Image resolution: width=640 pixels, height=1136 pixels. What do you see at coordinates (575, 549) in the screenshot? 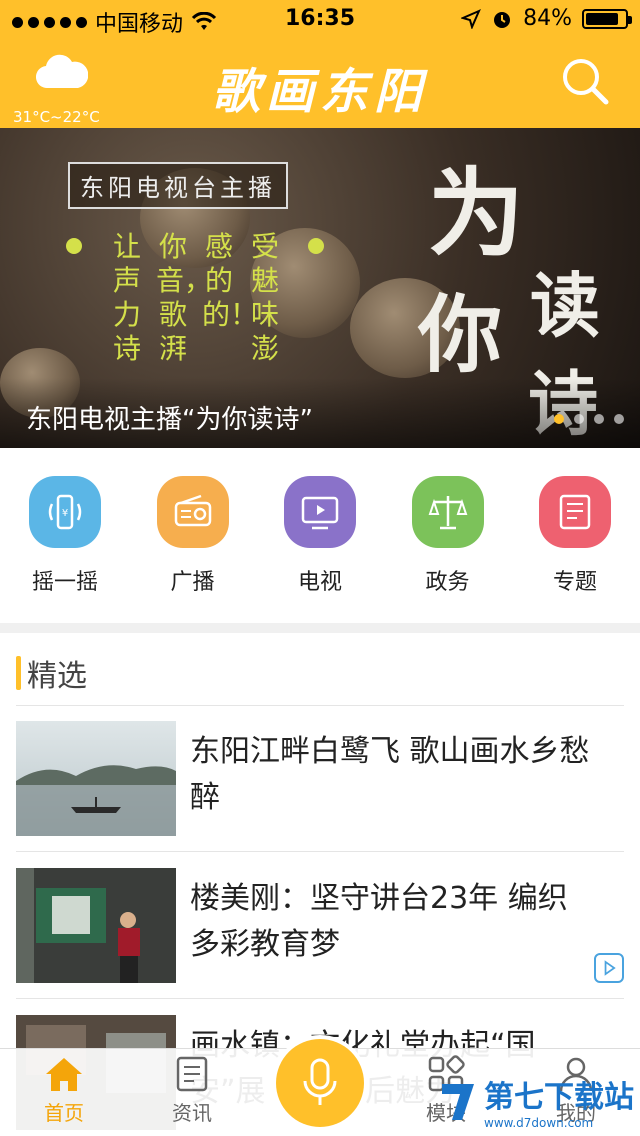
I see `quick-nav-topics: 专题` at bounding box center [575, 549].